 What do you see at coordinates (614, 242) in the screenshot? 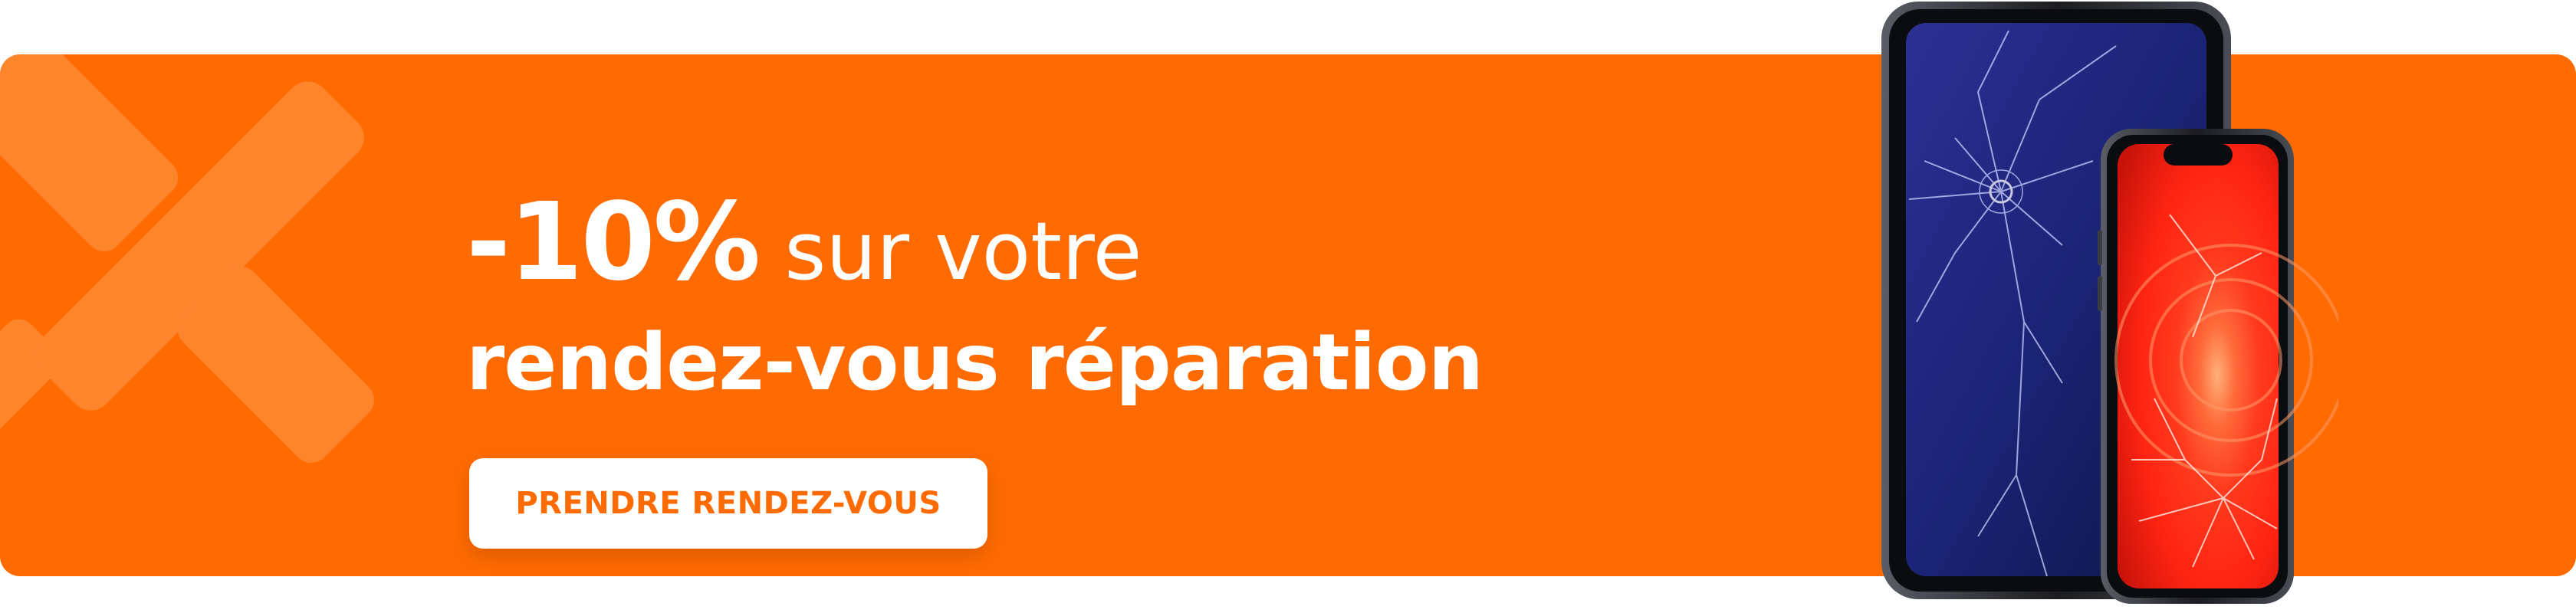
I see `discount-value: -10%` at bounding box center [614, 242].